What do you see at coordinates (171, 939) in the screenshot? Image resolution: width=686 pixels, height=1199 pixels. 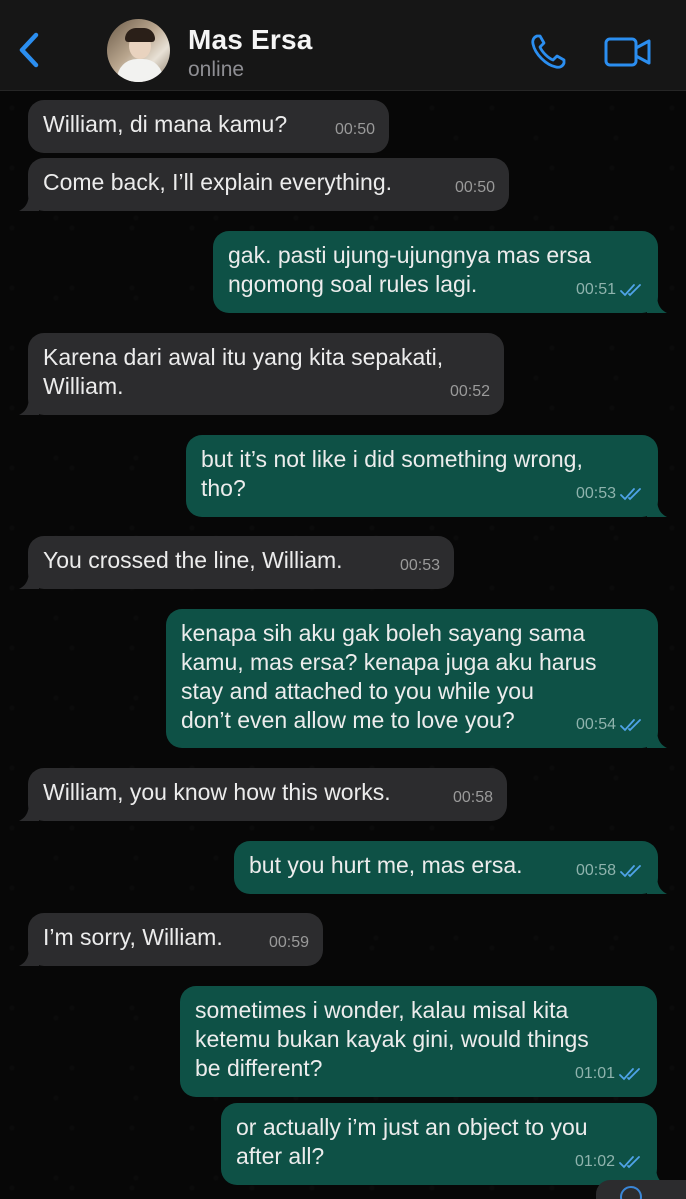 I see `incoming-message: I’m sorry, William. 00:59` at bounding box center [171, 939].